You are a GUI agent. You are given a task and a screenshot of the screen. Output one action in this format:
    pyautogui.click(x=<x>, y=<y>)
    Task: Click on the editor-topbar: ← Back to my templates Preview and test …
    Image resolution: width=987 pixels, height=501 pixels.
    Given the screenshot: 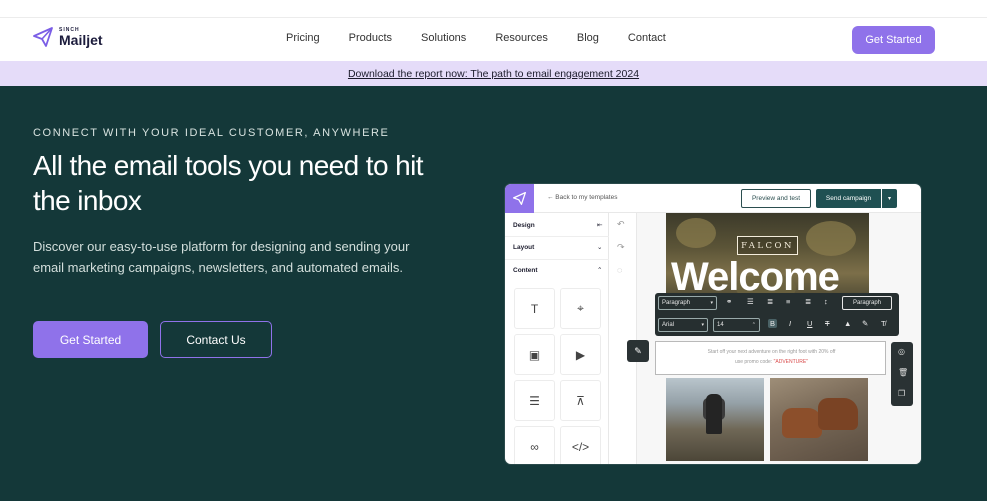 What is the action you would take?
    pyautogui.click(x=727, y=198)
    